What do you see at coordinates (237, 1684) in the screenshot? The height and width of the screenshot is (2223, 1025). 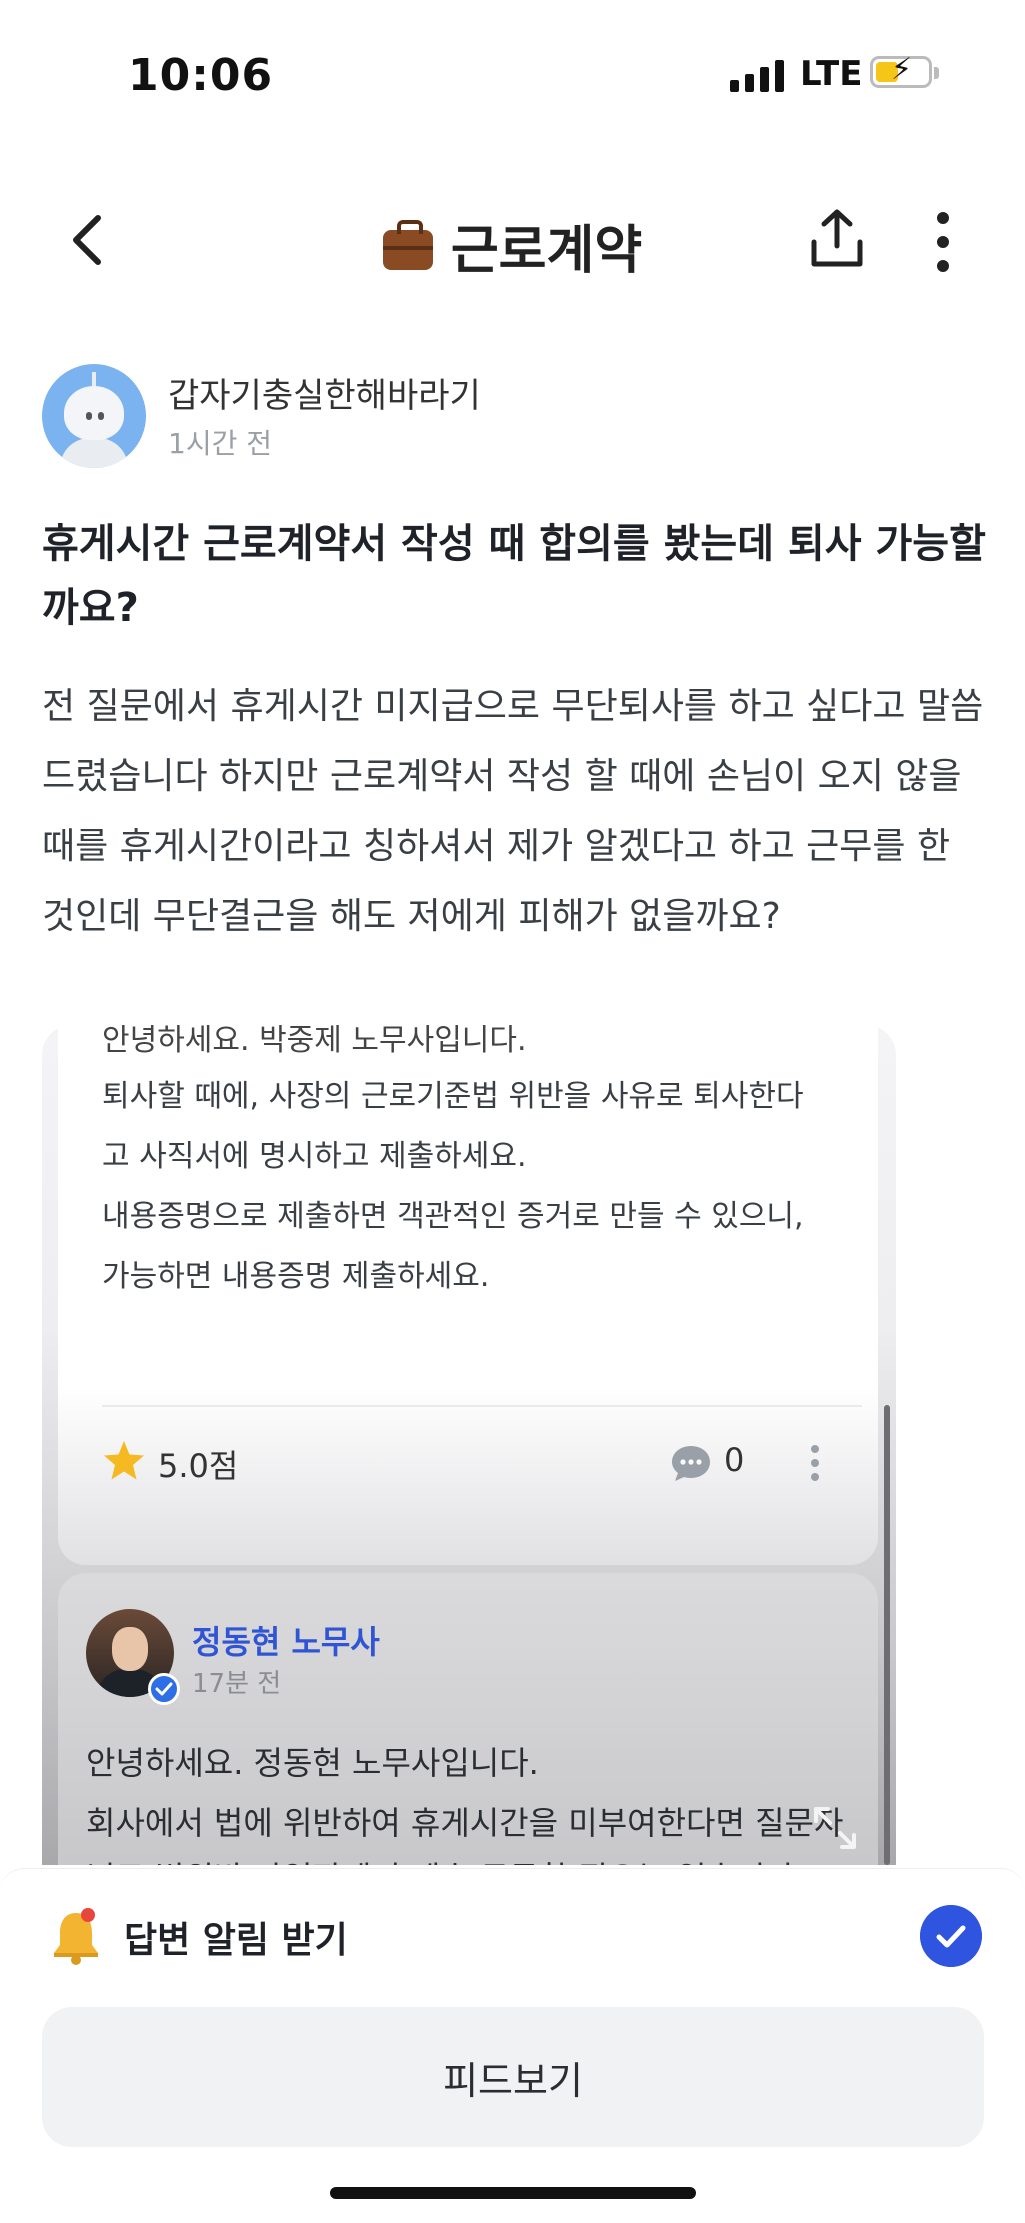 I see `answer-time: 17분 전` at bounding box center [237, 1684].